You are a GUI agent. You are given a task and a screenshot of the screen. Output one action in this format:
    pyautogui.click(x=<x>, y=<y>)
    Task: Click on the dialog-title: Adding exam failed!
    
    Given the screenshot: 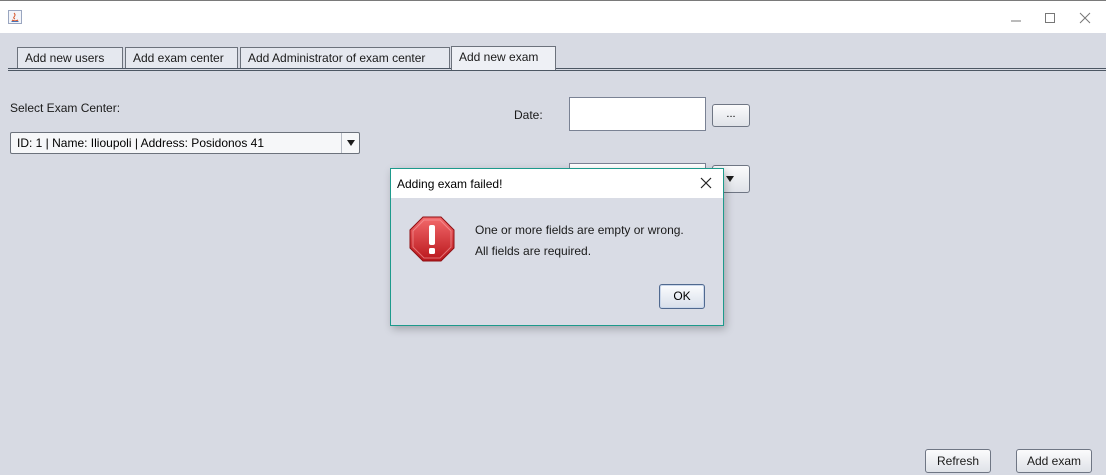 What is the action you would take?
    pyautogui.click(x=450, y=184)
    